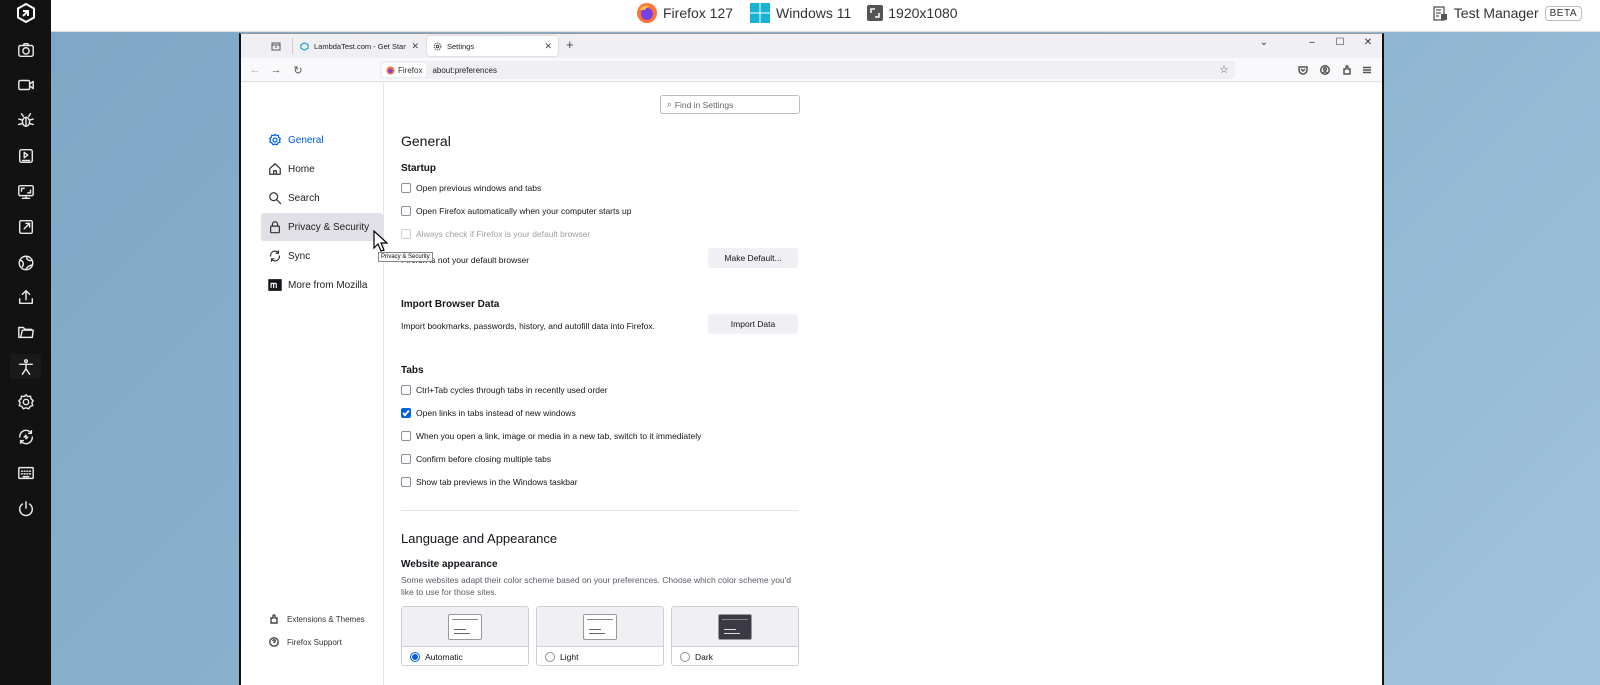  What do you see at coordinates (444, 656) in the screenshot?
I see `appearance-label: Automatic` at bounding box center [444, 656].